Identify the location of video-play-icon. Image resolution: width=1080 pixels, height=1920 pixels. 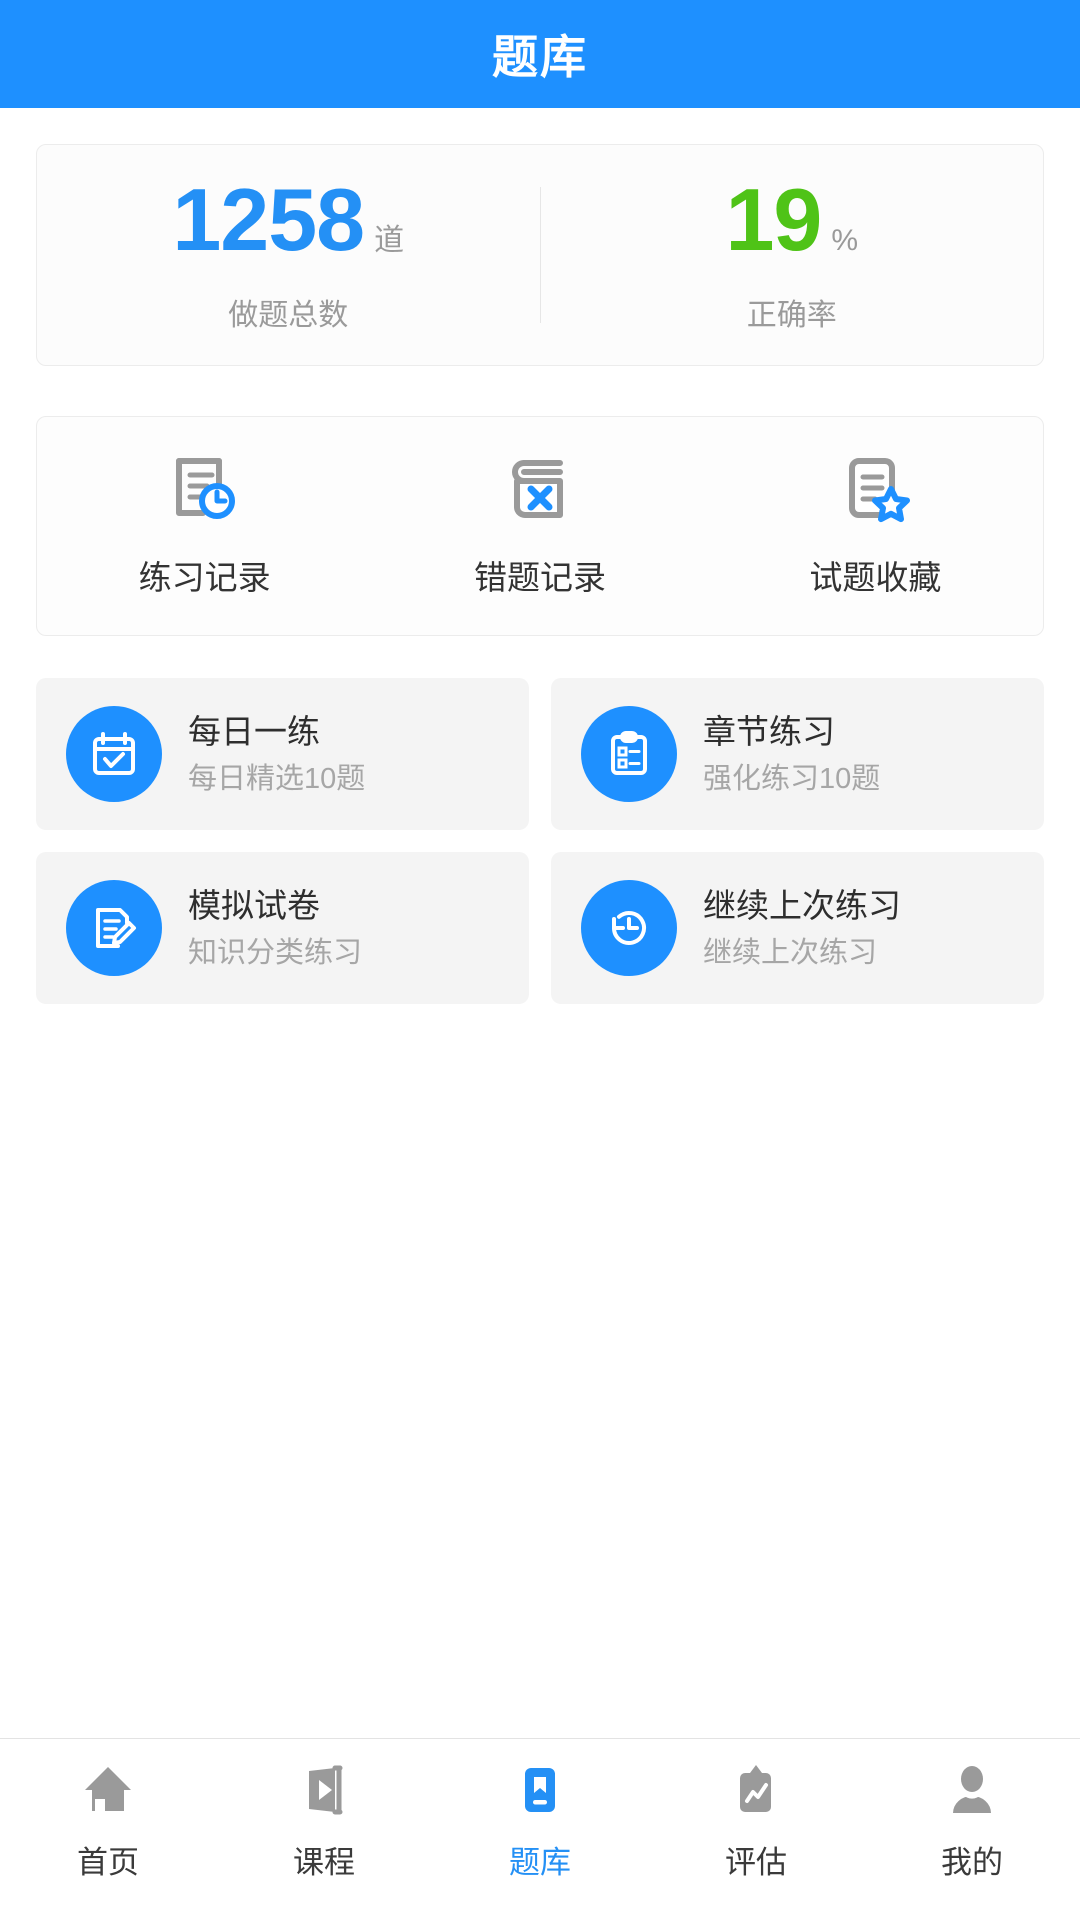
(324, 1790).